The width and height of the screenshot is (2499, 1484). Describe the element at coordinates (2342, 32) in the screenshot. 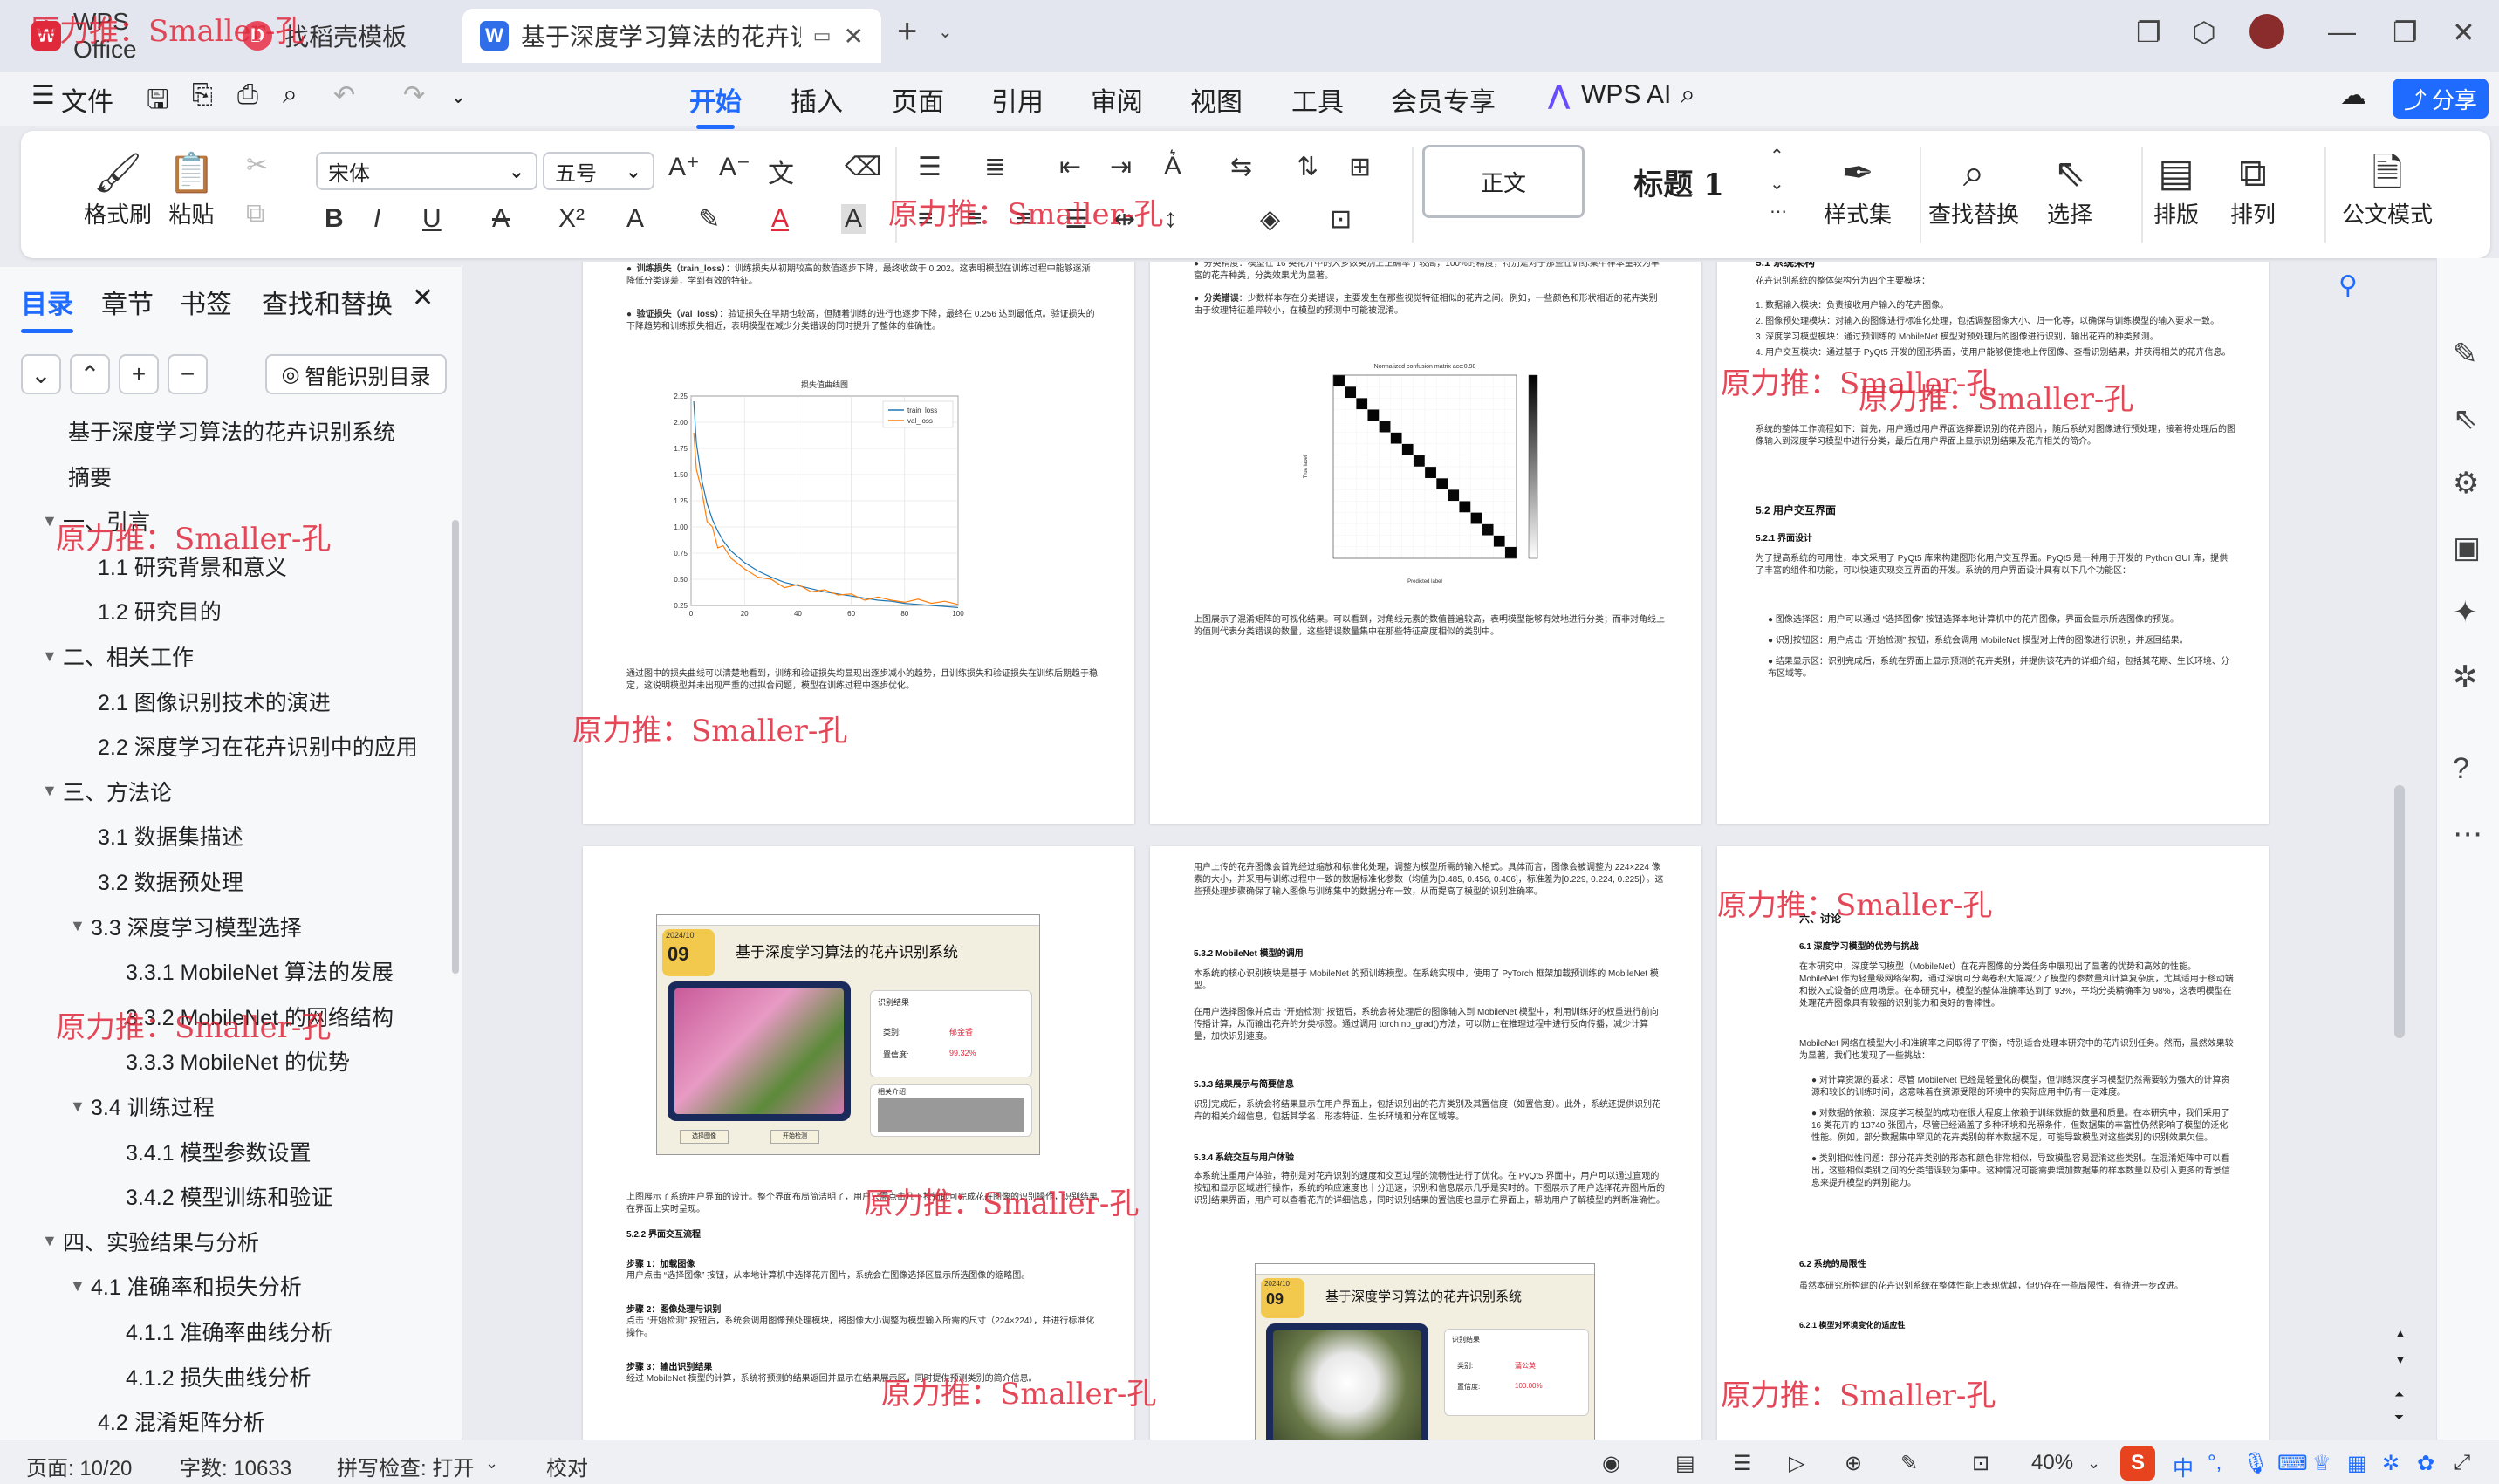

I see `minimize-icon: —` at that location.